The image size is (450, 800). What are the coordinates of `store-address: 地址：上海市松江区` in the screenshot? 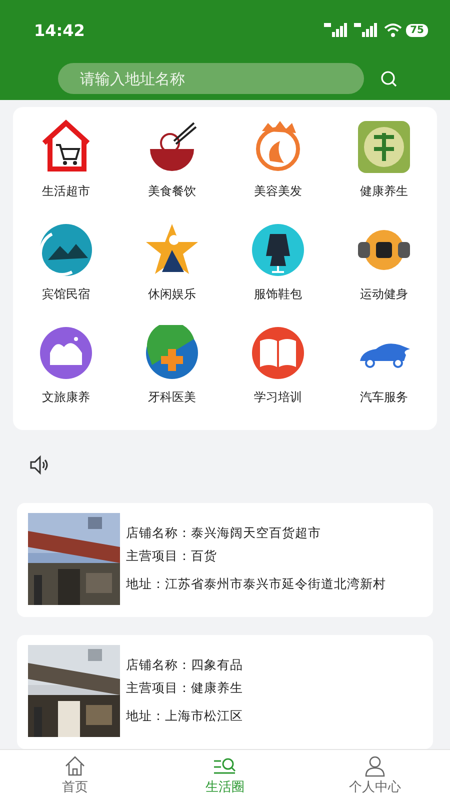 It's located at (184, 716).